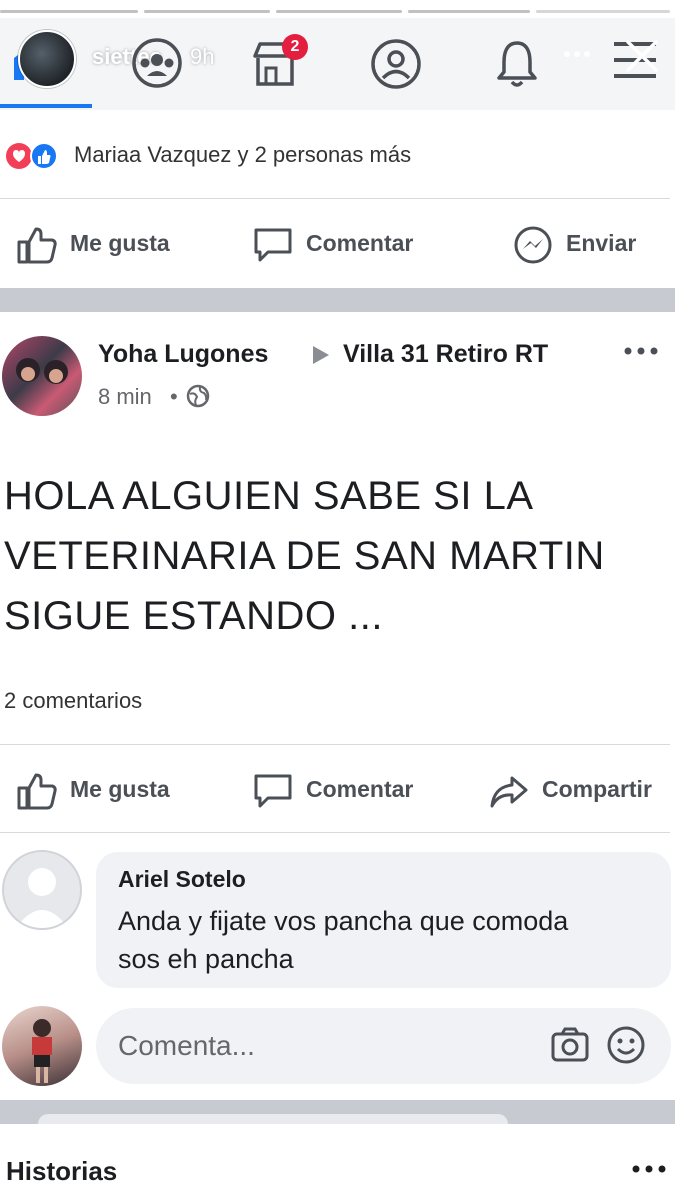 The height and width of the screenshot is (1200, 675). I want to click on story-progress-bar, so click(337, 14).